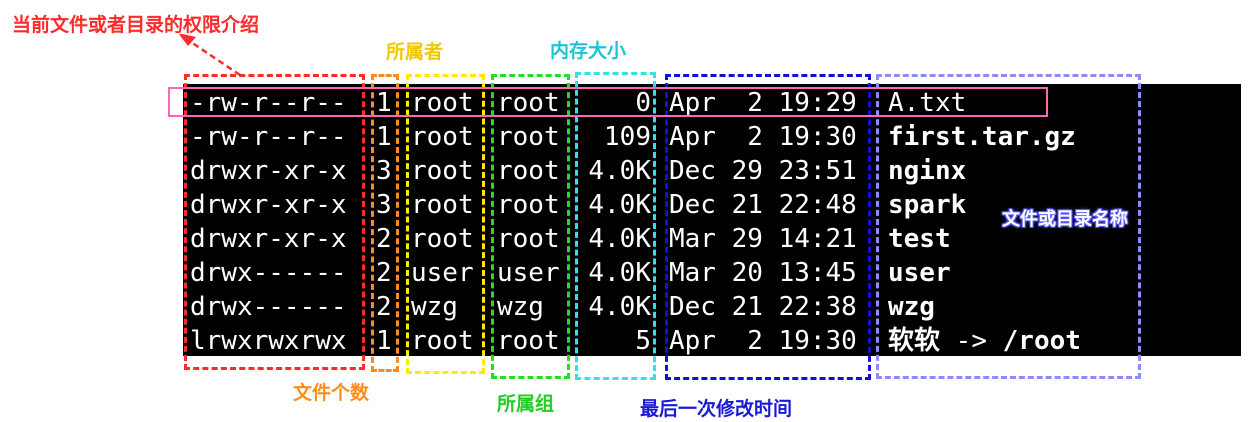  Describe the element at coordinates (528, 273) in the screenshot. I see `group-name: user` at that location.